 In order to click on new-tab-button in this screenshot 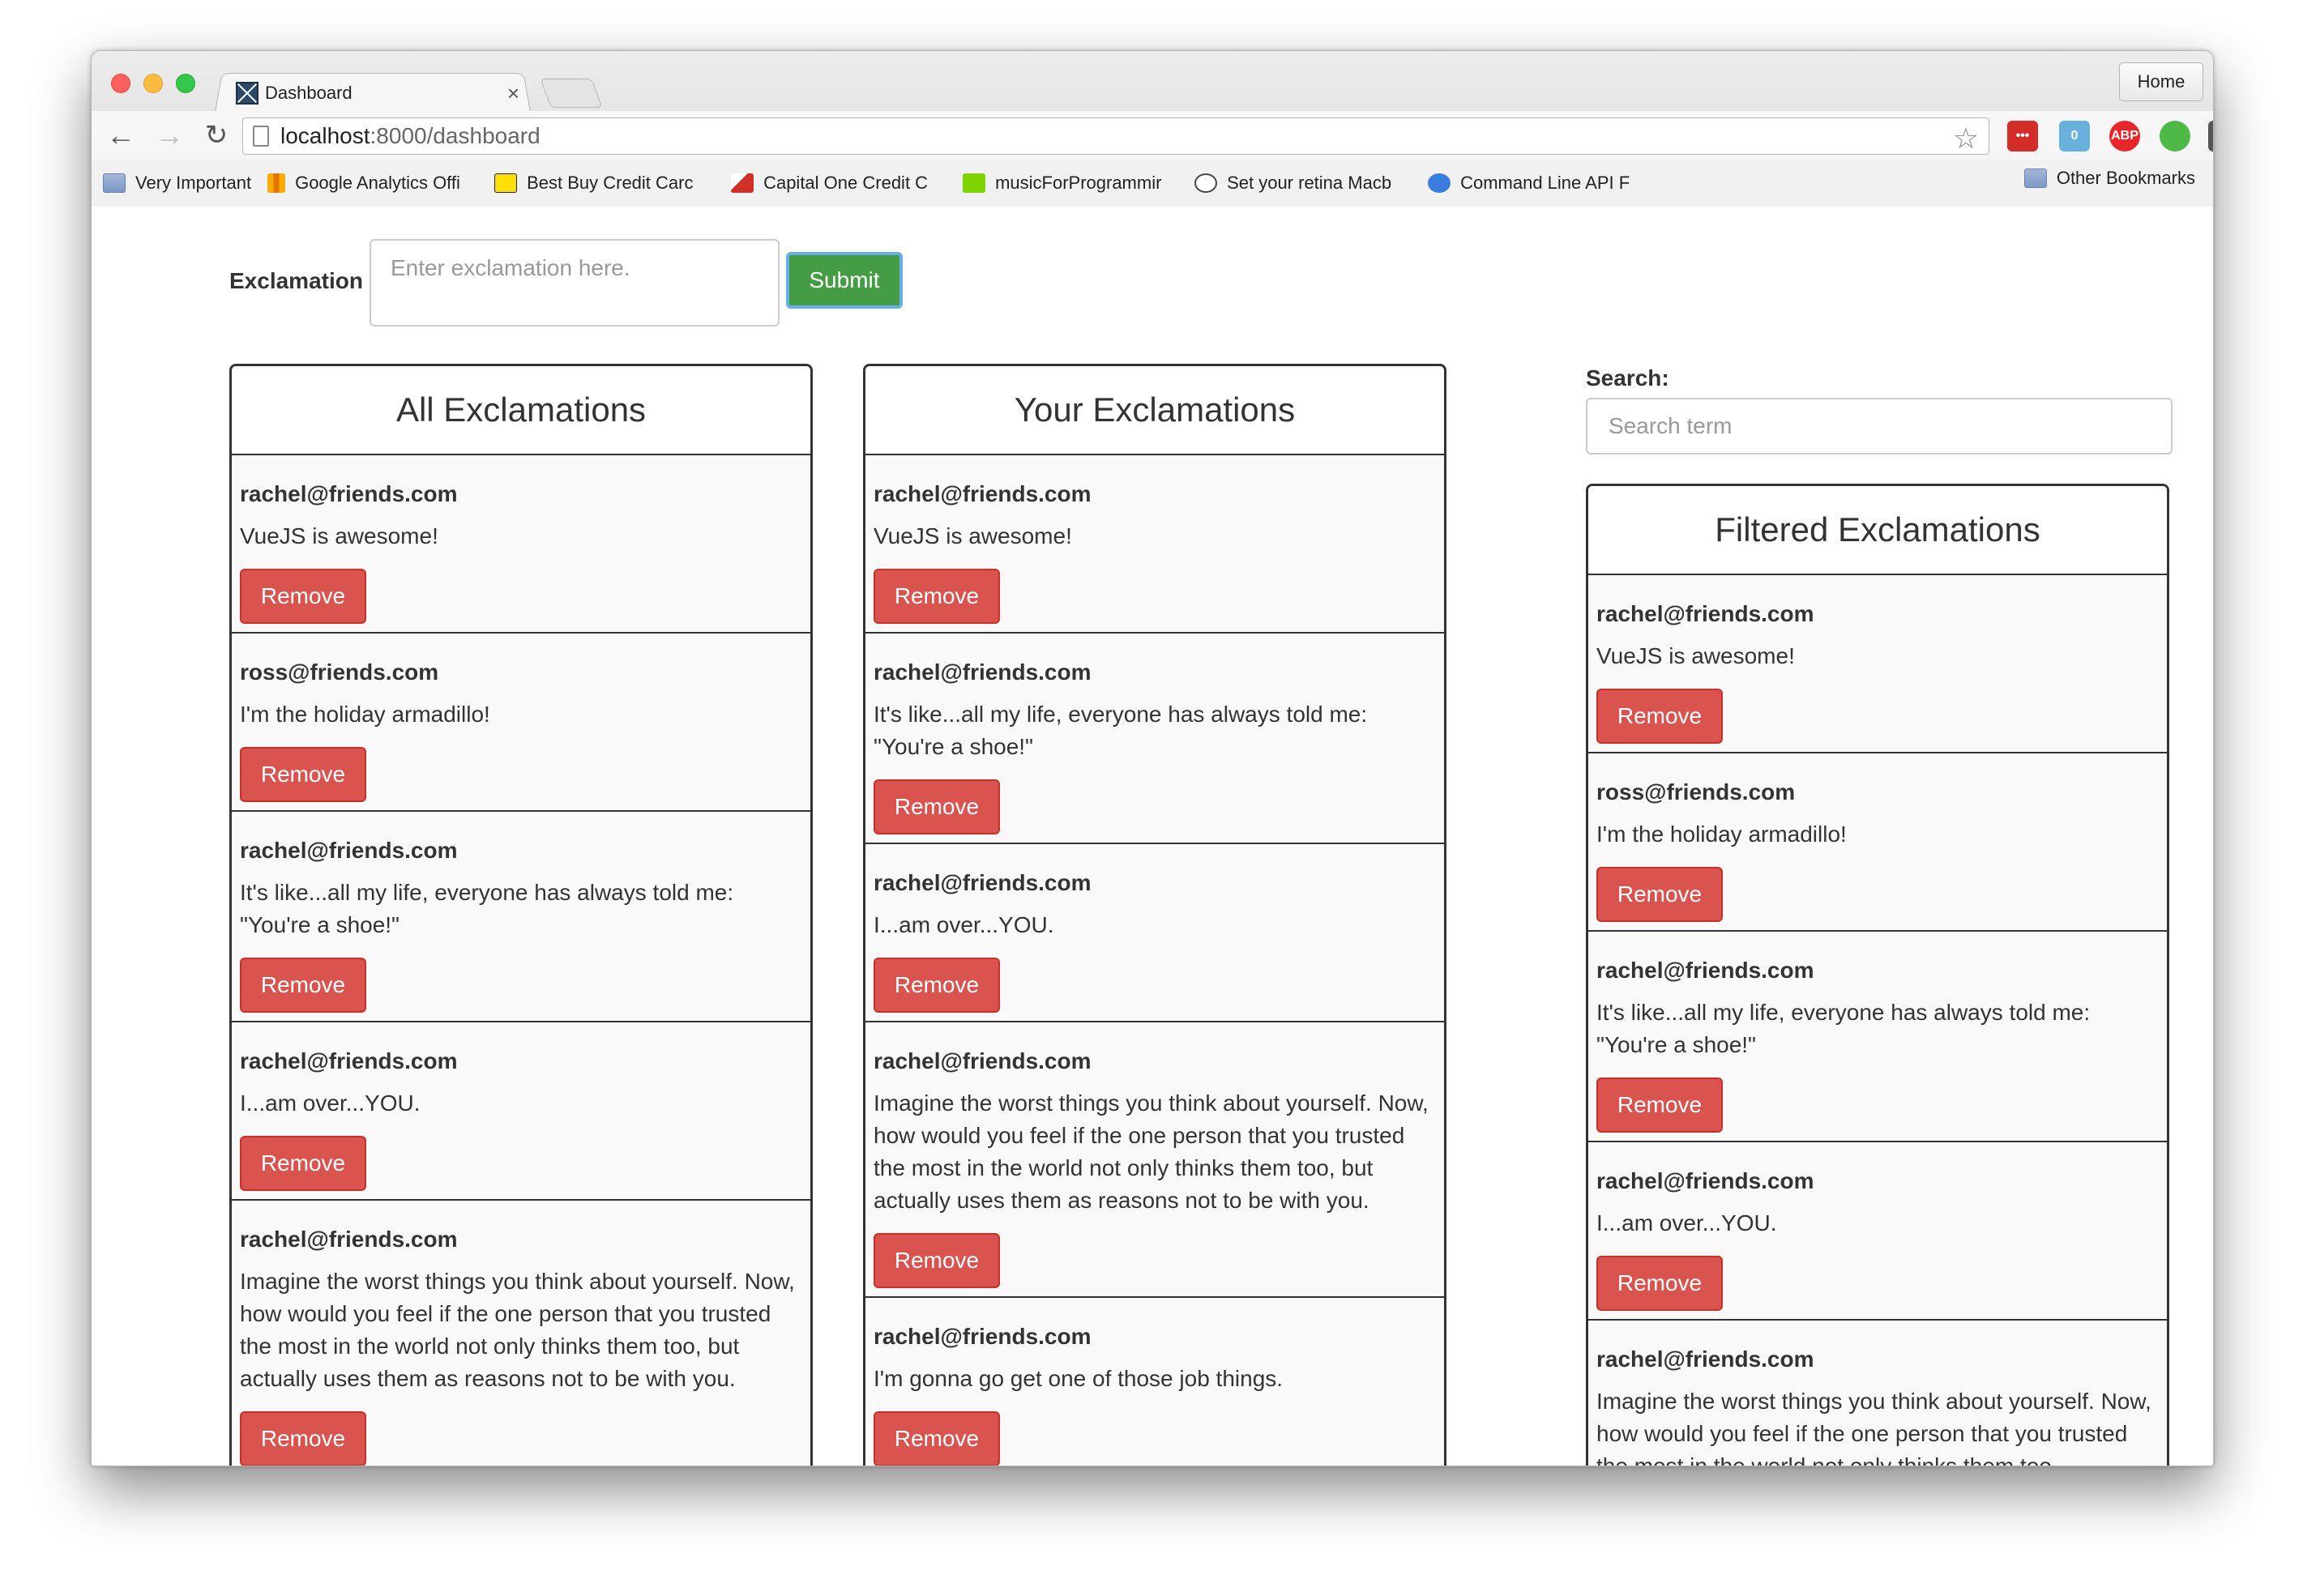, I will do `click(571, 93)`.